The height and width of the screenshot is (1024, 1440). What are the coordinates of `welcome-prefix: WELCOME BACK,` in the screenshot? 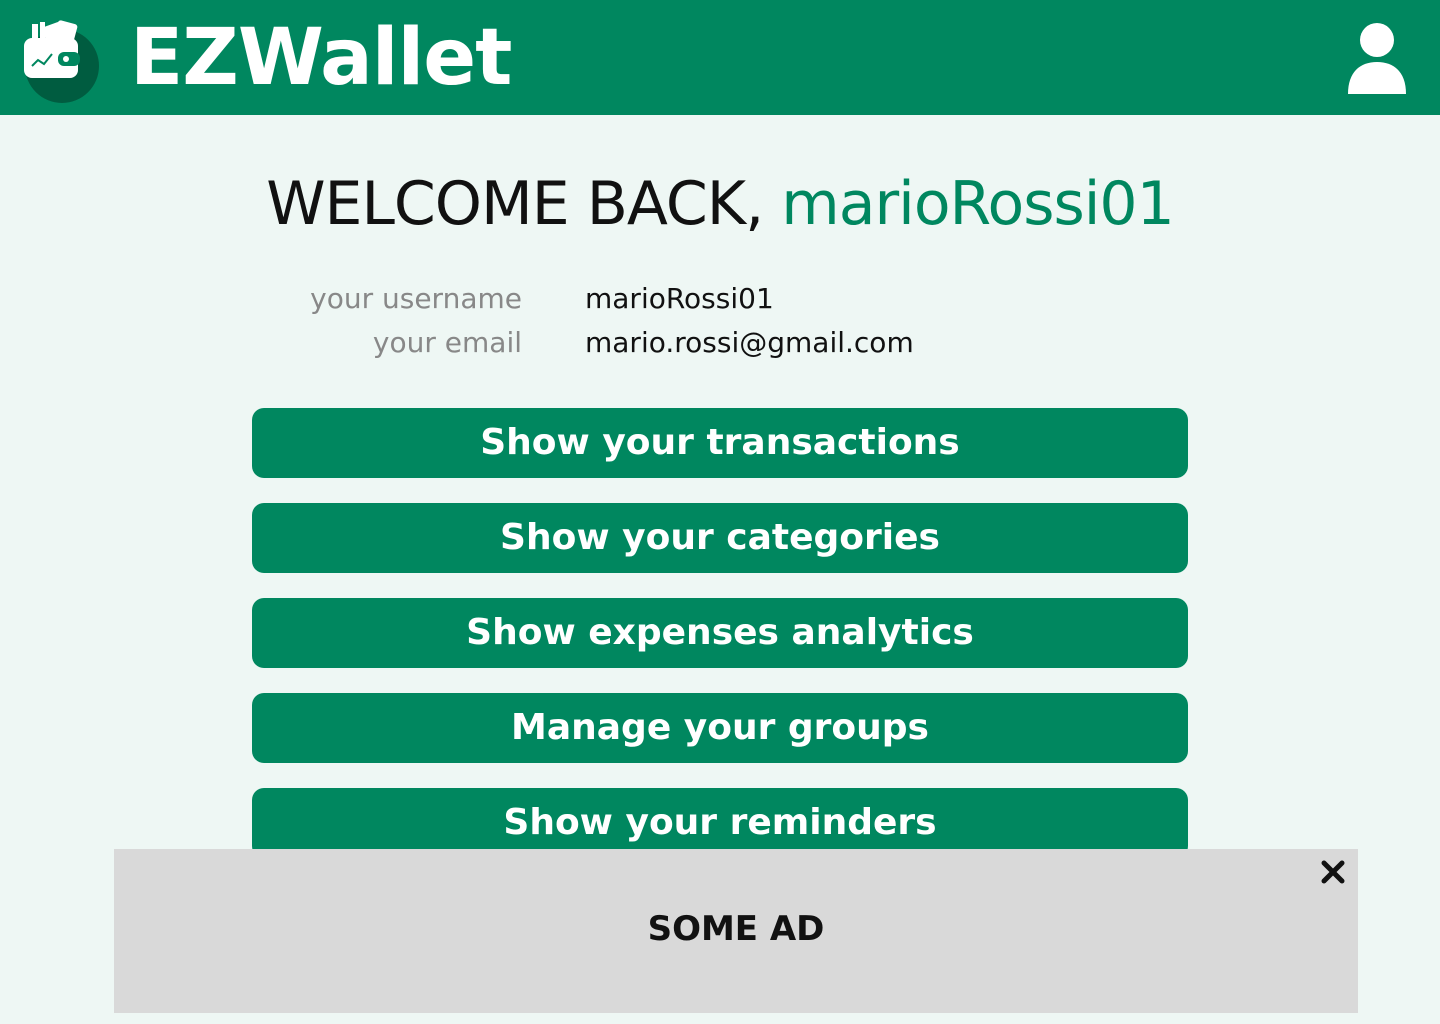 It's located at (524, 204).